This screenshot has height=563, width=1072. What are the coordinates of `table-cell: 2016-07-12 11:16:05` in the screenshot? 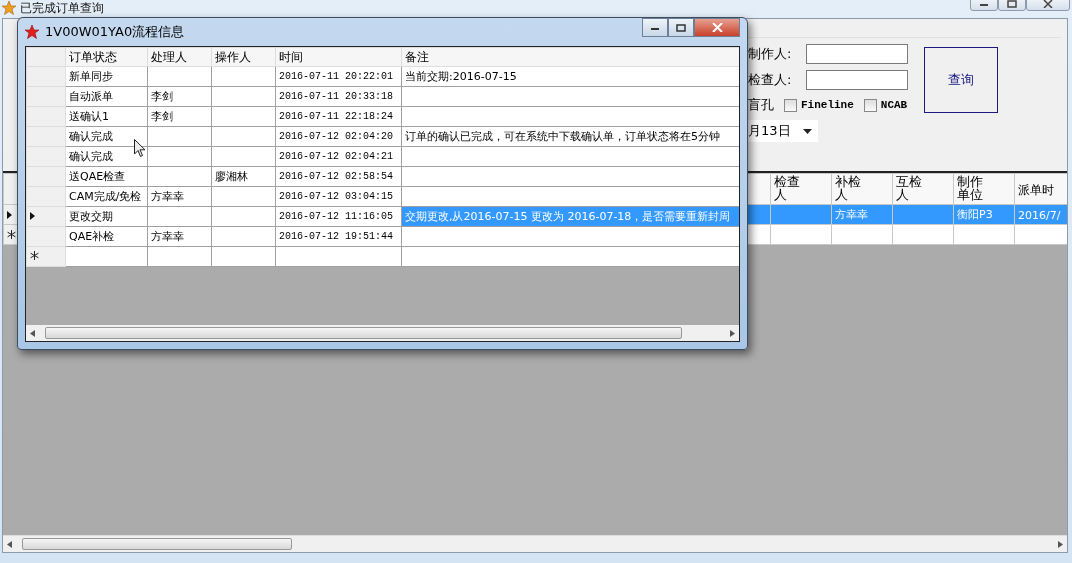 It's located at (336, 216).